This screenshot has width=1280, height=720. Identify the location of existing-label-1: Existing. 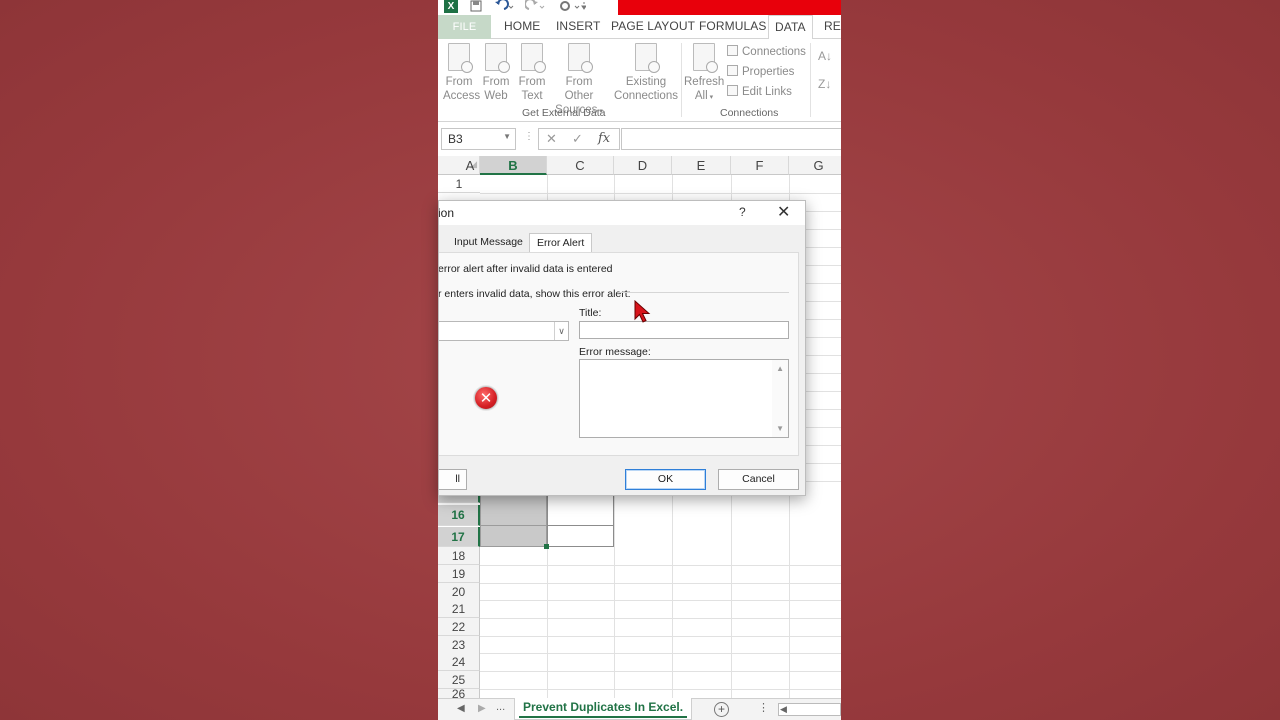
(646, 82).